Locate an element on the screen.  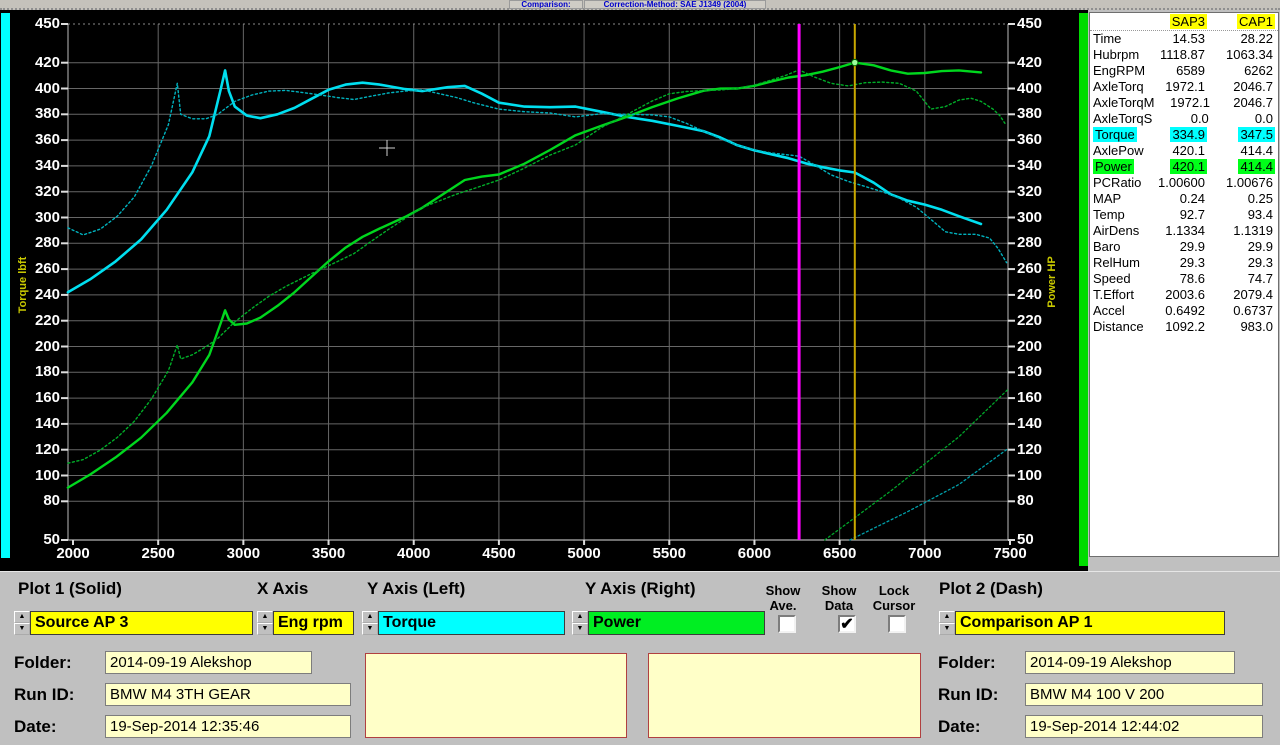
run1-folder-field: 2014-09-19 Alekshop is located at coordinates (208, 662).